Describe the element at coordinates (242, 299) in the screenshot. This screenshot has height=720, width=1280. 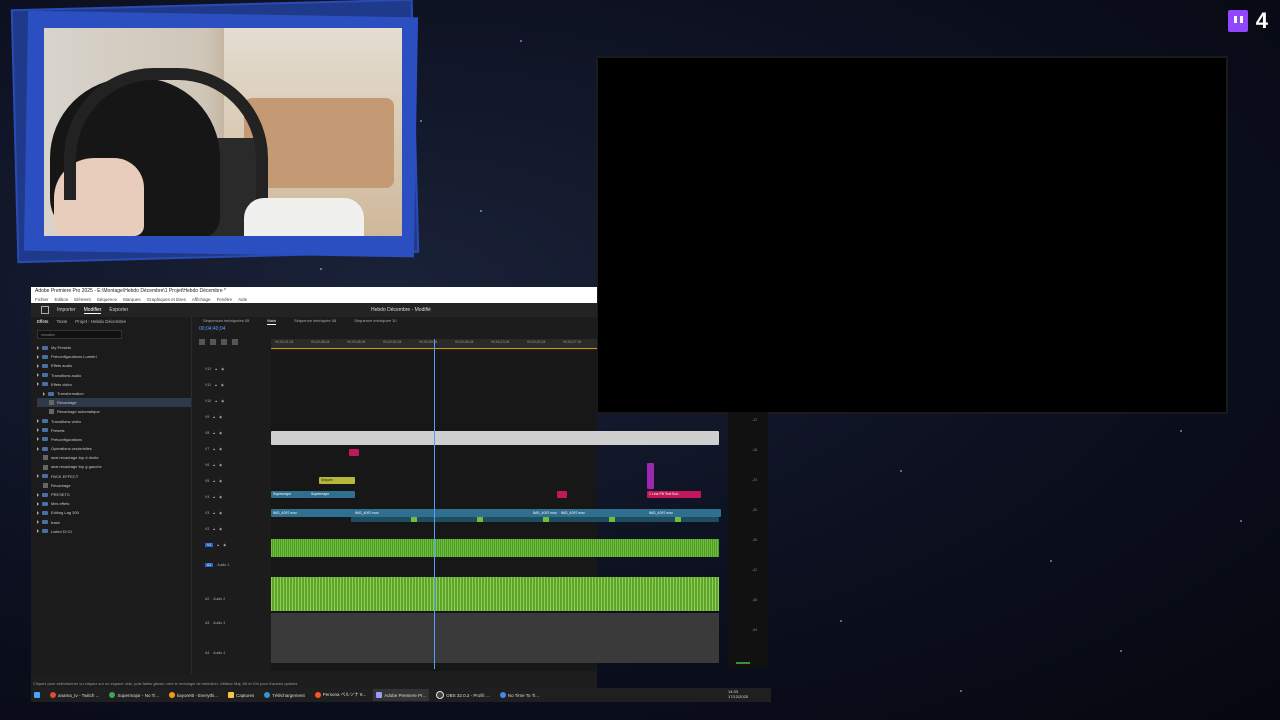
I see `menu-item: Aide` at that location.